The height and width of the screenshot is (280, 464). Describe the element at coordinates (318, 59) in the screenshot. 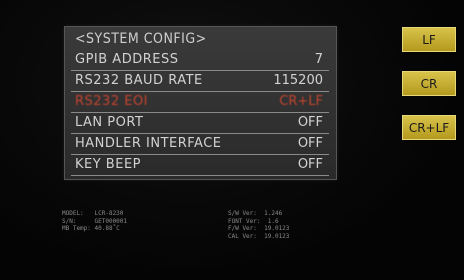

I see `row-value: 7` at that location.